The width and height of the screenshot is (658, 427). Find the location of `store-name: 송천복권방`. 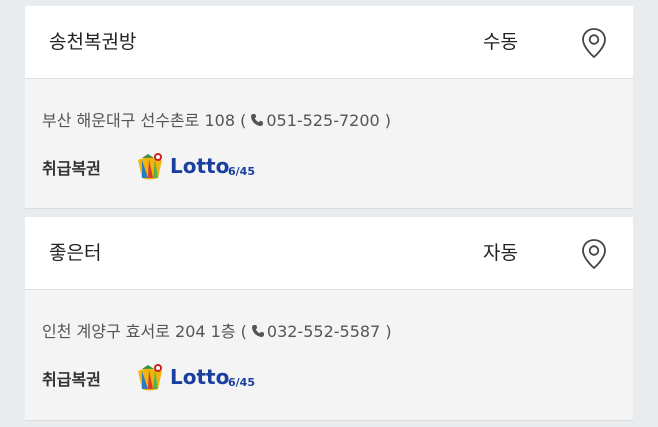

store-name: 송천복권방 is located at coordinates (93, 42).